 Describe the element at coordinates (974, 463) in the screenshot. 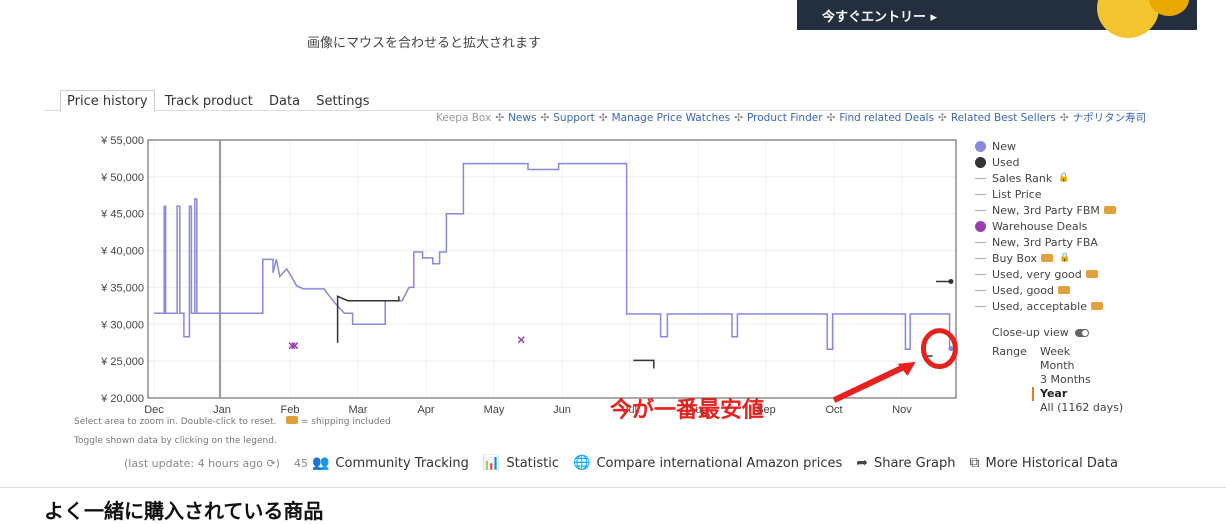

I see `copy-icon: ⧉` at that location.